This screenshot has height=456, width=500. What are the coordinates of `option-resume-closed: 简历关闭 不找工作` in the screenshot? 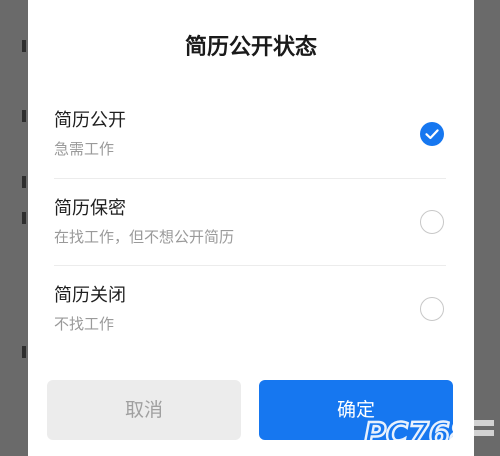 It's located at (250, 326).